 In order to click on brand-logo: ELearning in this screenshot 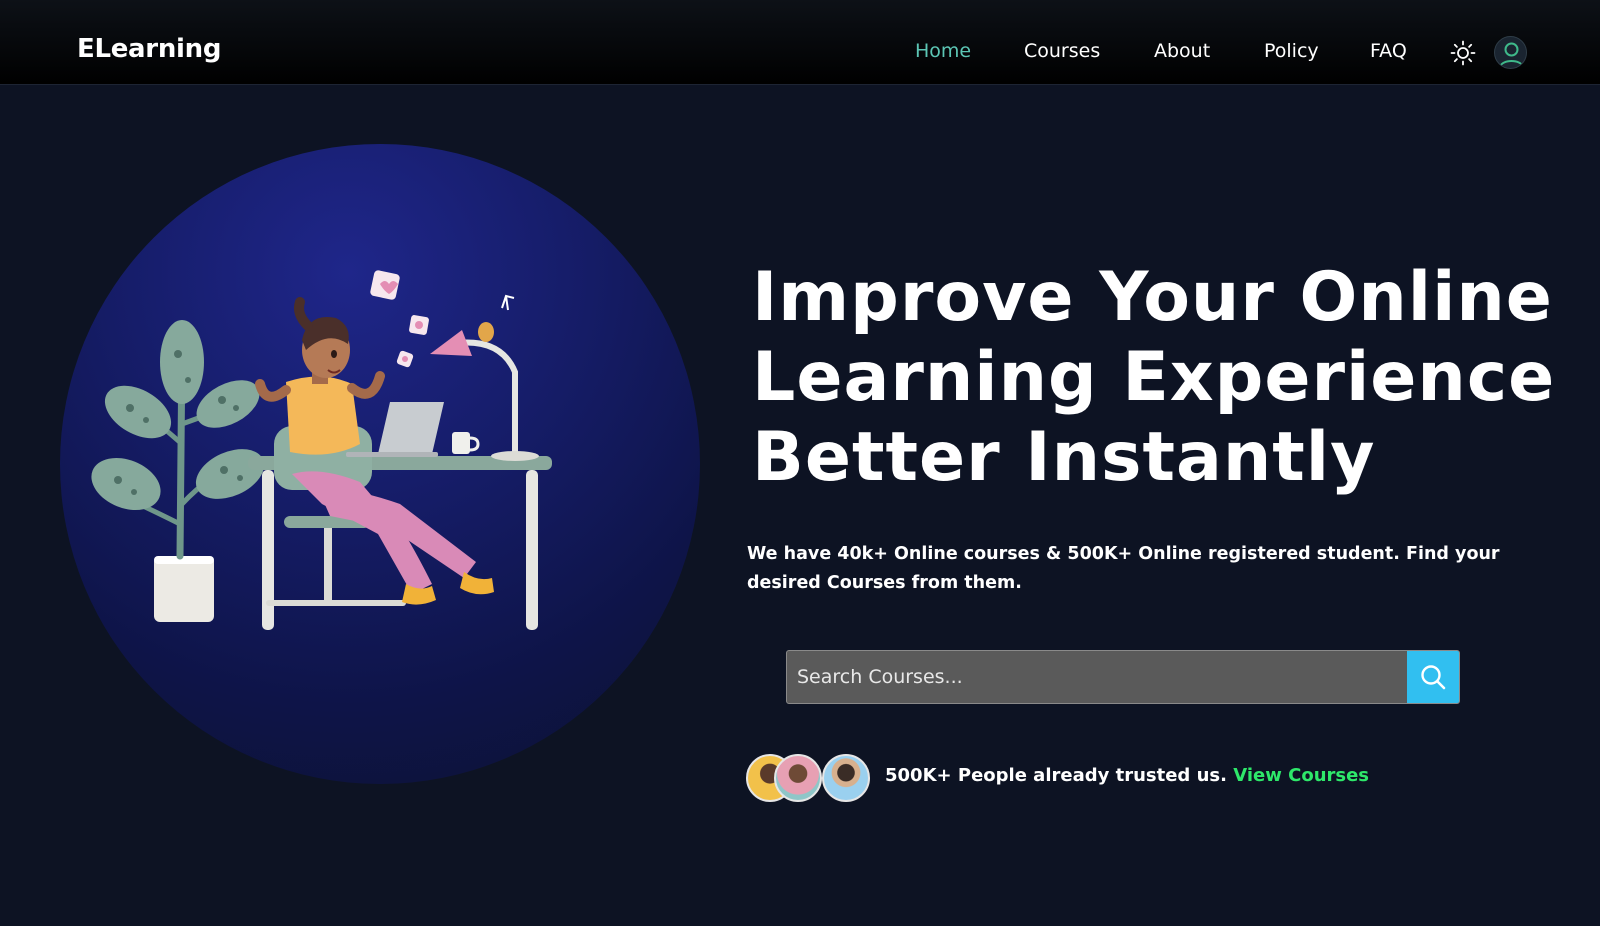, I will do `click(149, 49)`.